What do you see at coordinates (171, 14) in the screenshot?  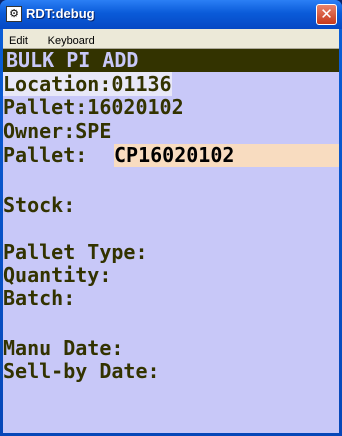 I see `title-bar: ⚙ RDT:debug ✕` at bounding box center [171, 14].